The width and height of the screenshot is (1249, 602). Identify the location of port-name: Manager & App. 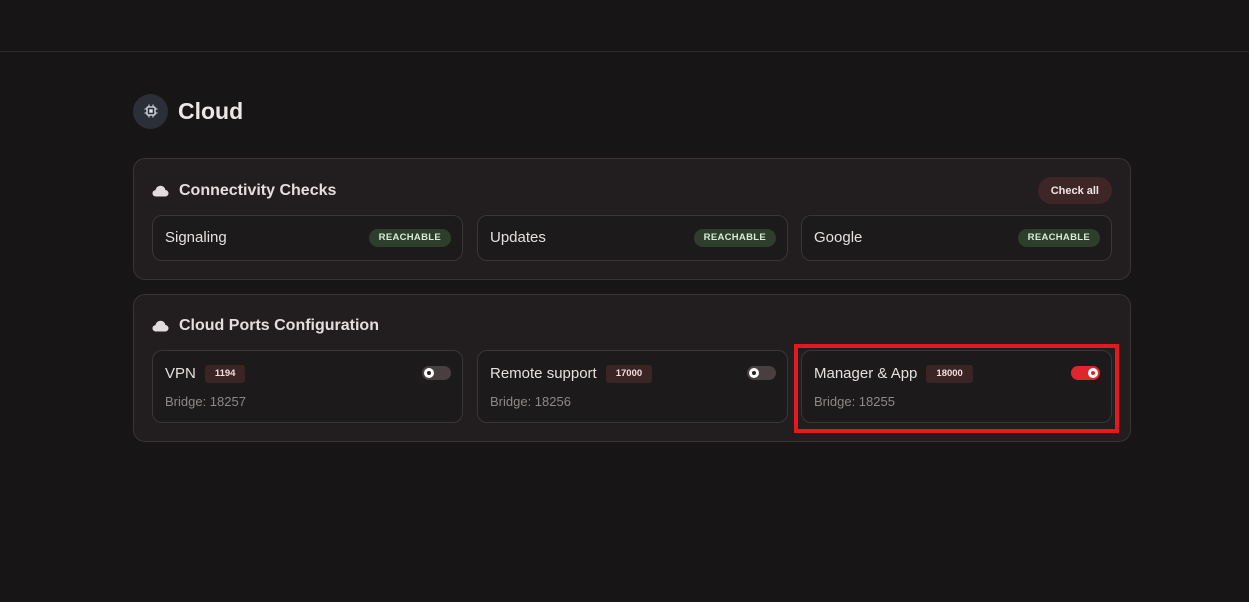
(866, 373).